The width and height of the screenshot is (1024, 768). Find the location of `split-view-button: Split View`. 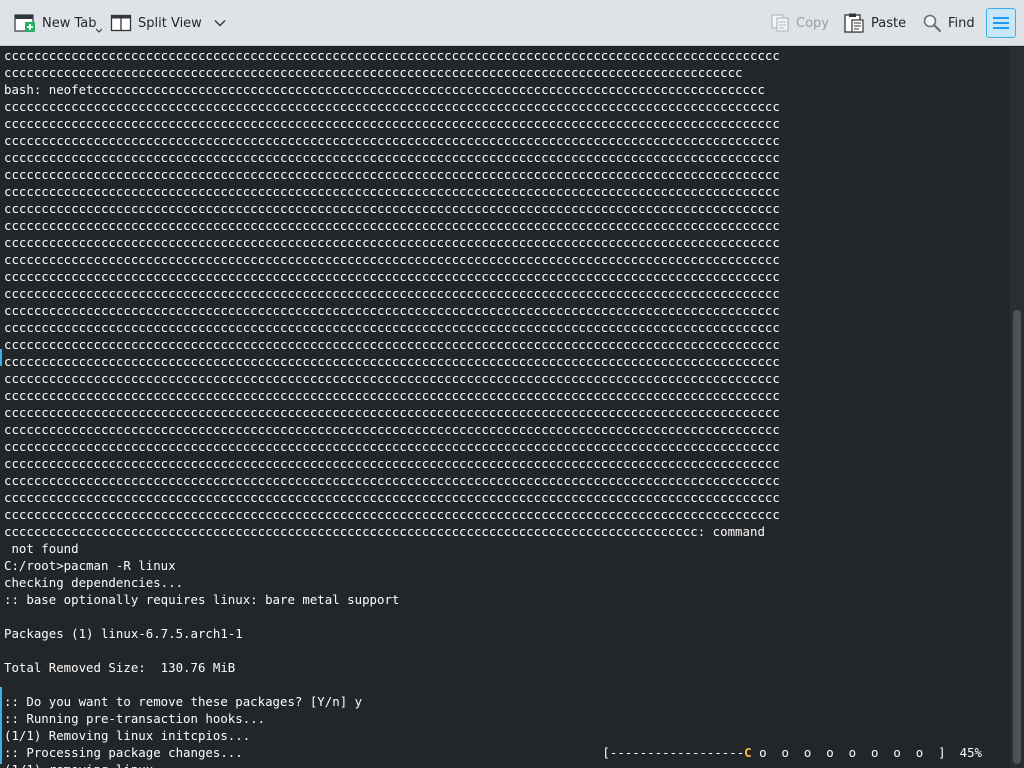

split-view-button: Split View is located at coordinates (168, 23).